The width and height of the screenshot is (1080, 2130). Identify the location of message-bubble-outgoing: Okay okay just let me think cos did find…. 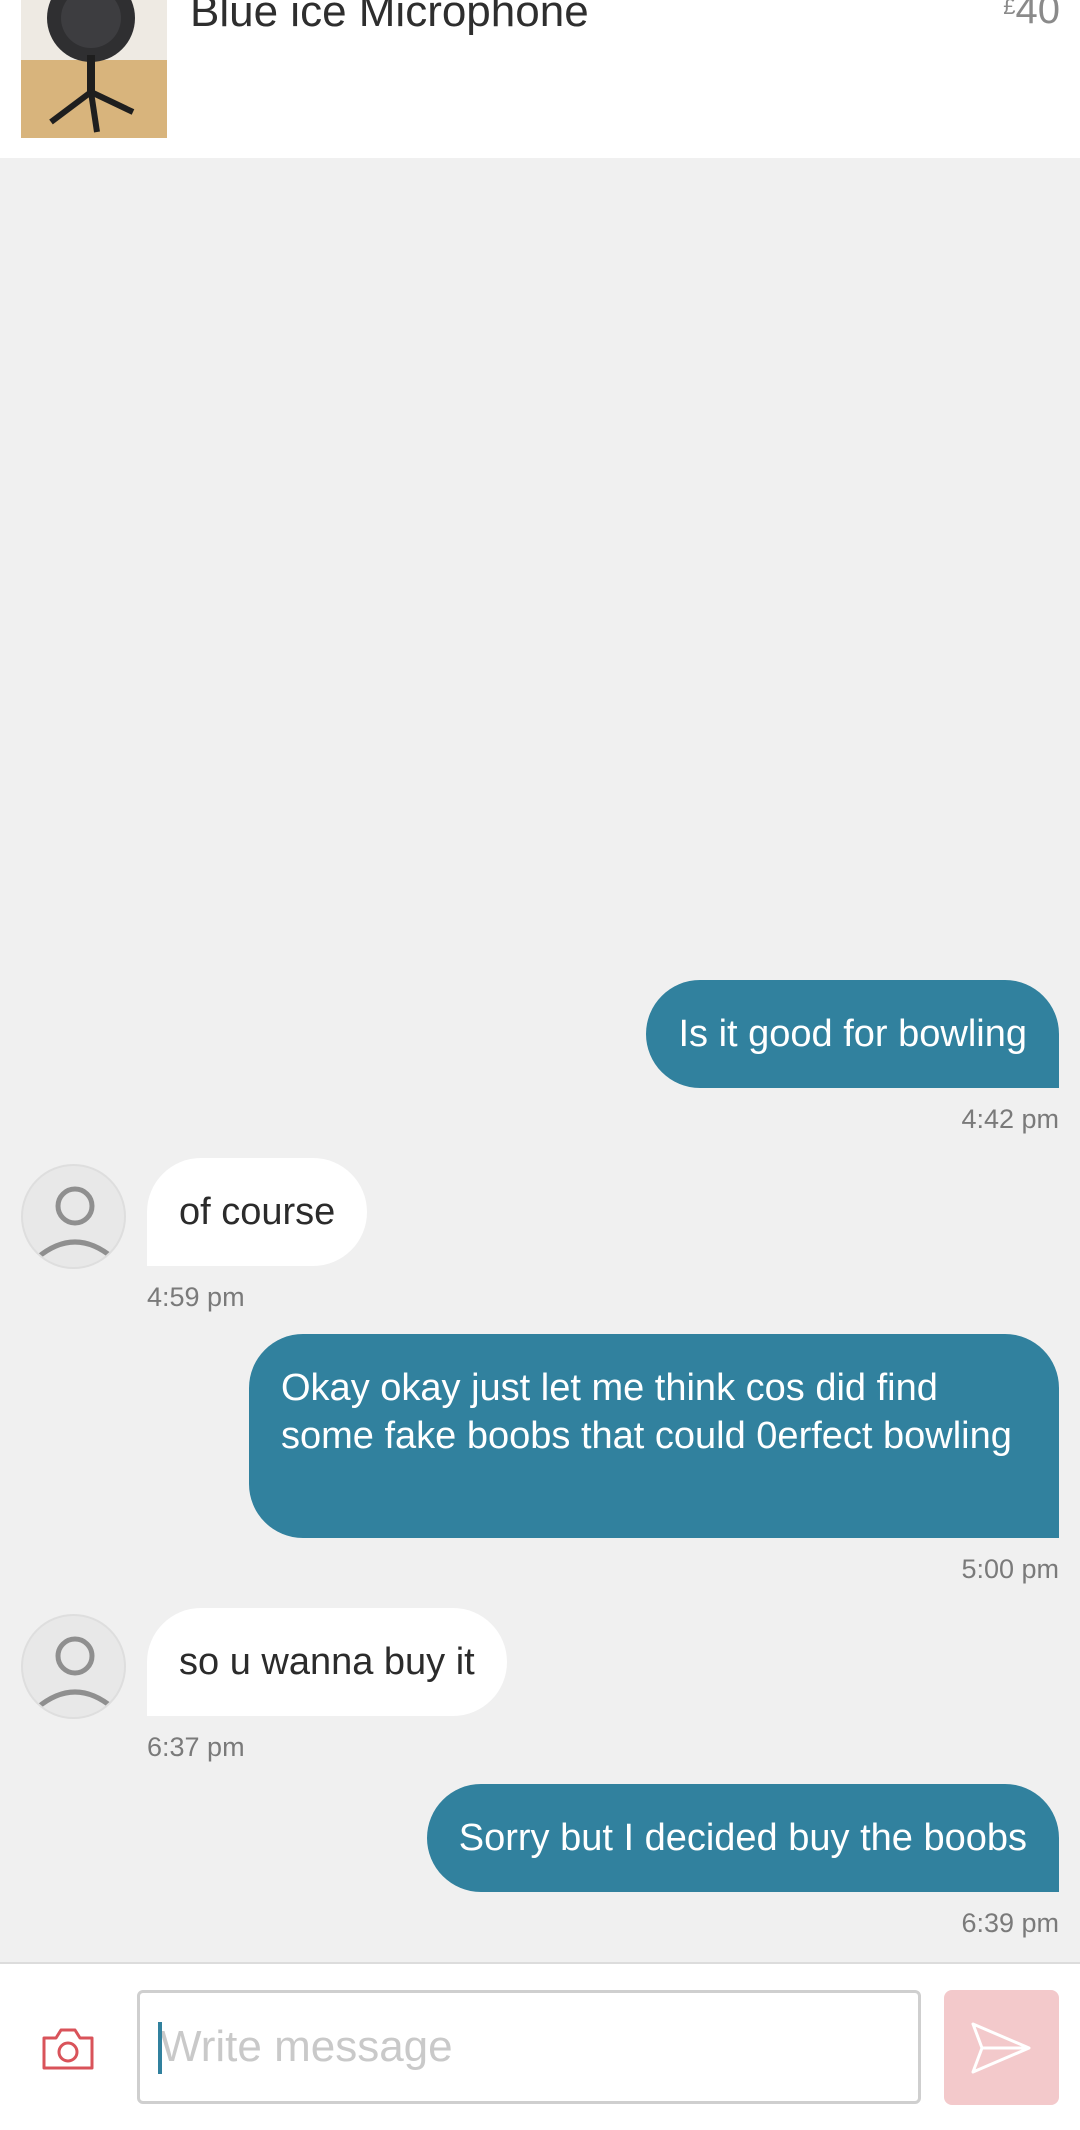
(654, 1436).